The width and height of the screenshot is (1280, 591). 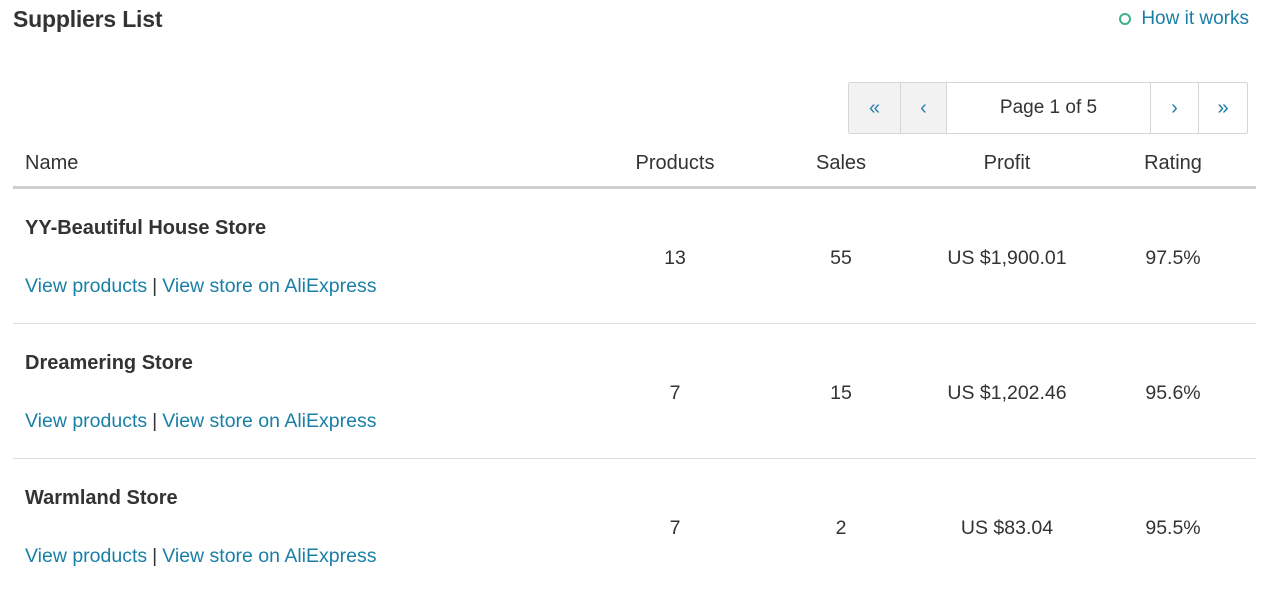 I want to click on profit-value: US $1,202.46, so click(x=1007, y=393).